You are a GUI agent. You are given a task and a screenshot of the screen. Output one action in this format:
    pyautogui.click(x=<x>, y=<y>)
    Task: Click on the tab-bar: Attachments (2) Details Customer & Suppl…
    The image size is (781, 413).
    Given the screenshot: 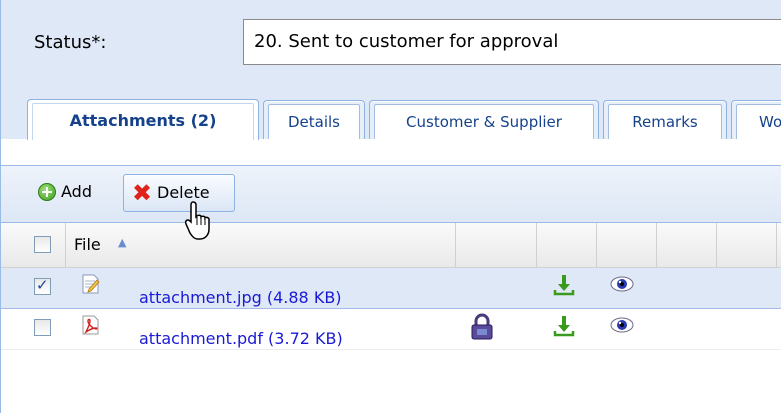 What is the action you would take?
    pyautogui.click(x=391, y=119)
    